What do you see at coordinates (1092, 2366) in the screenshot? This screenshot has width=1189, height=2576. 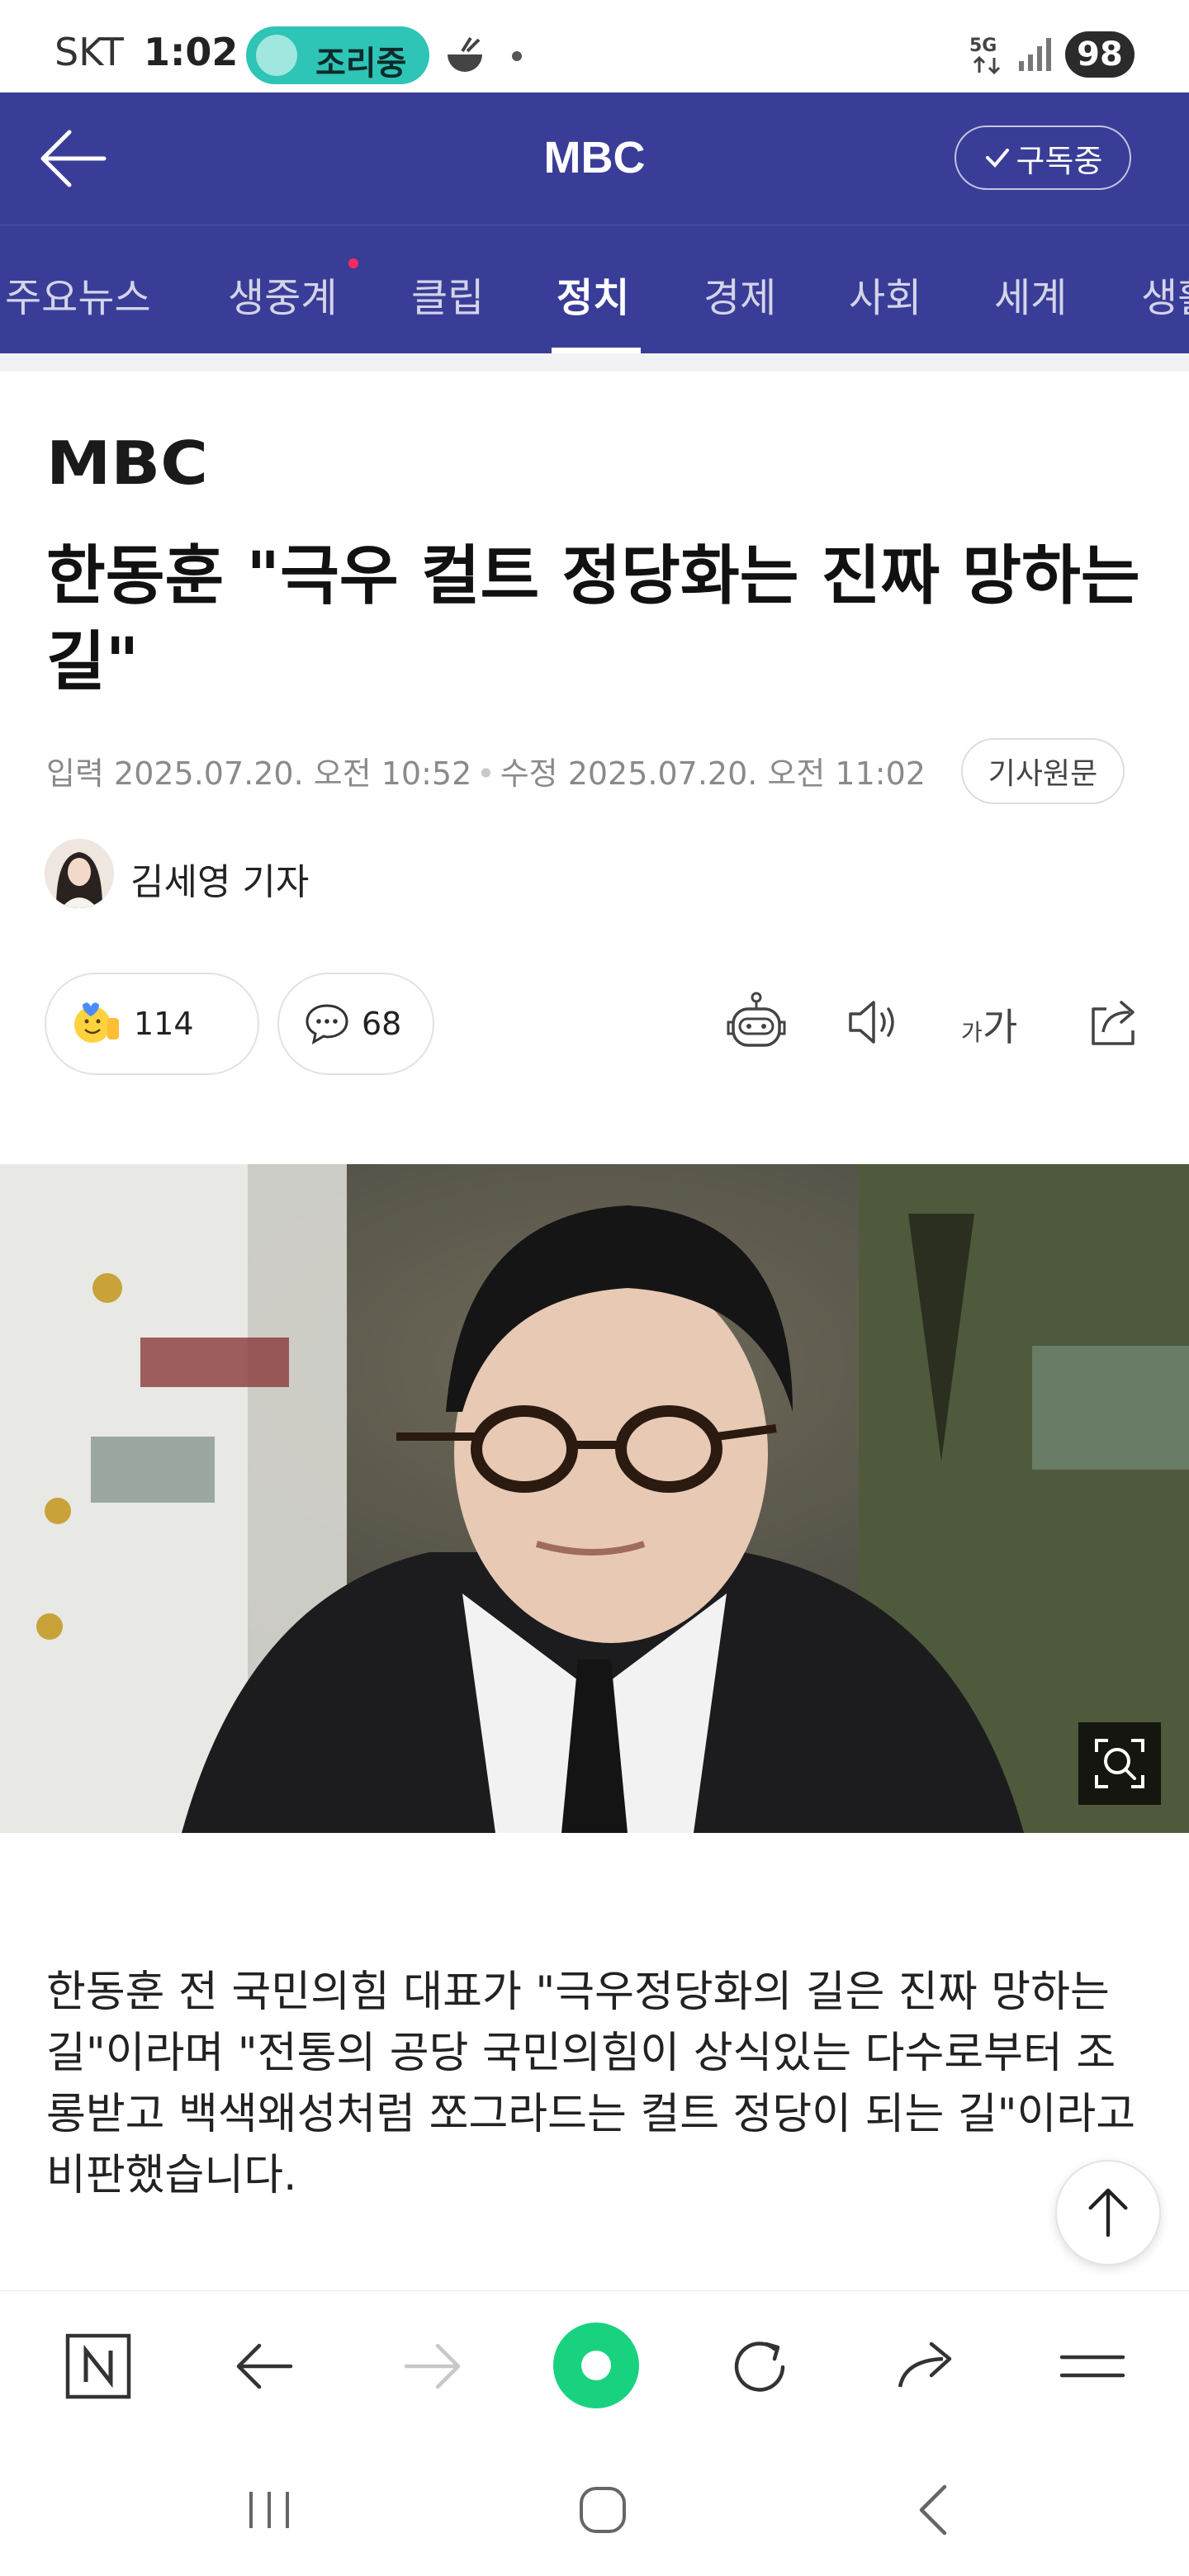 I see `menu-icon` at bounding box center [1092, 2366].